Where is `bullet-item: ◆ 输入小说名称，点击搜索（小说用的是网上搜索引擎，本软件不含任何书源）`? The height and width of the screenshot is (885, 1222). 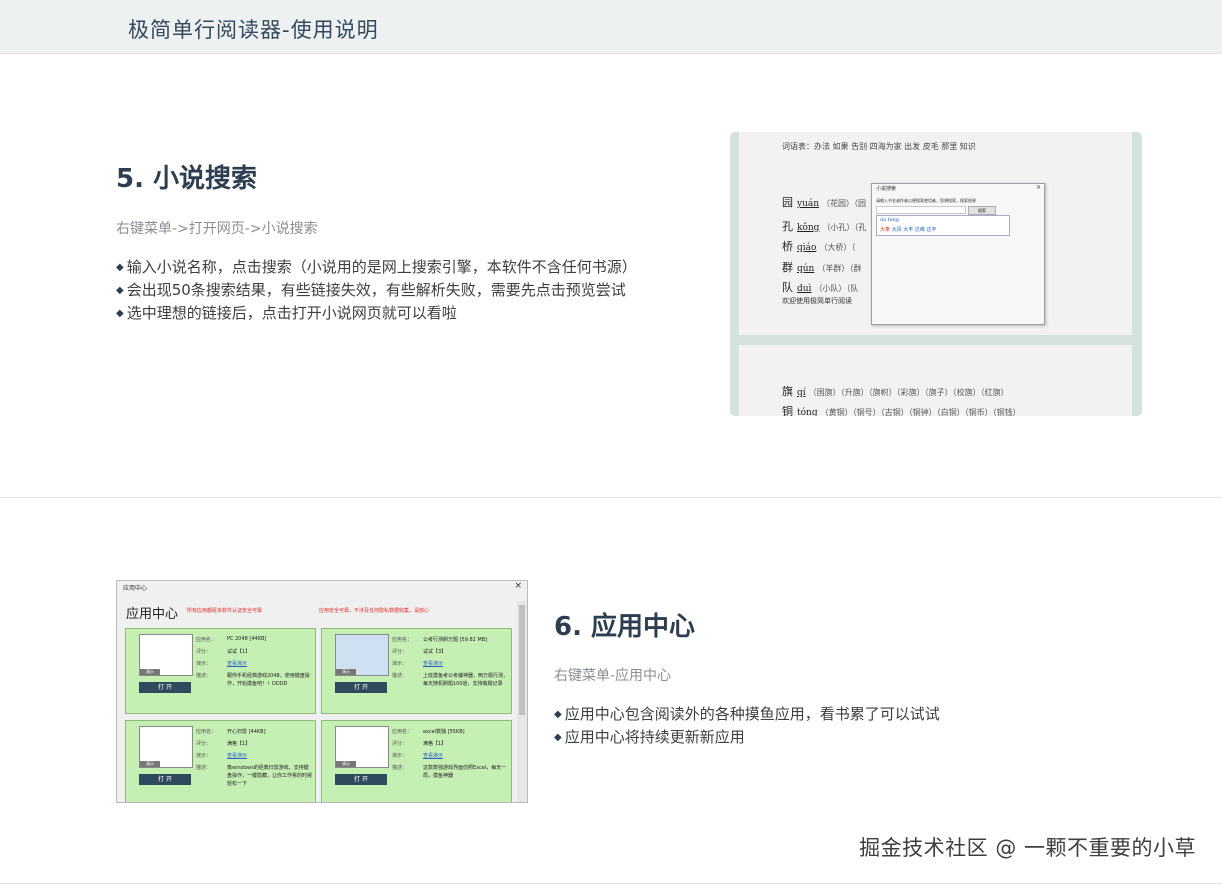
bullet-item: ◆ 输入小说名称，点击搜索（小说用的是网上搜索引擎，本软件不含任何书源） is located at coordinates (376, 267).